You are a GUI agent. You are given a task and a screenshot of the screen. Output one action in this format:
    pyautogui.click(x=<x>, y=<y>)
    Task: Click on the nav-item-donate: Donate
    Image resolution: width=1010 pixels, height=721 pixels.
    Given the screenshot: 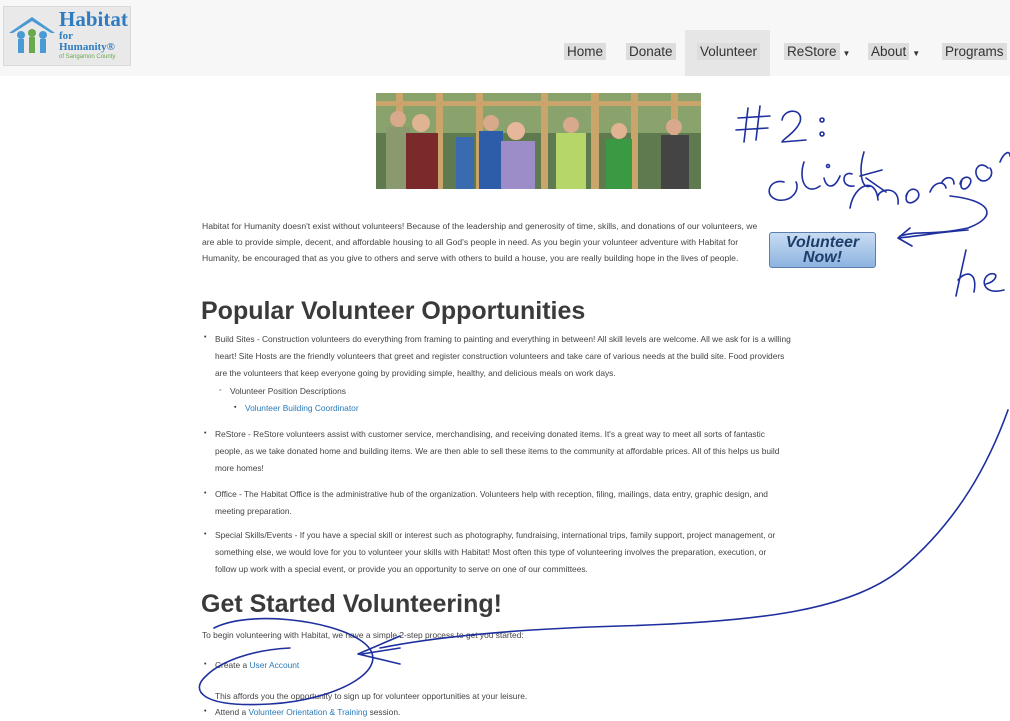 What is the action you would take?
    pyautogui.click(x=650, y=53)
    